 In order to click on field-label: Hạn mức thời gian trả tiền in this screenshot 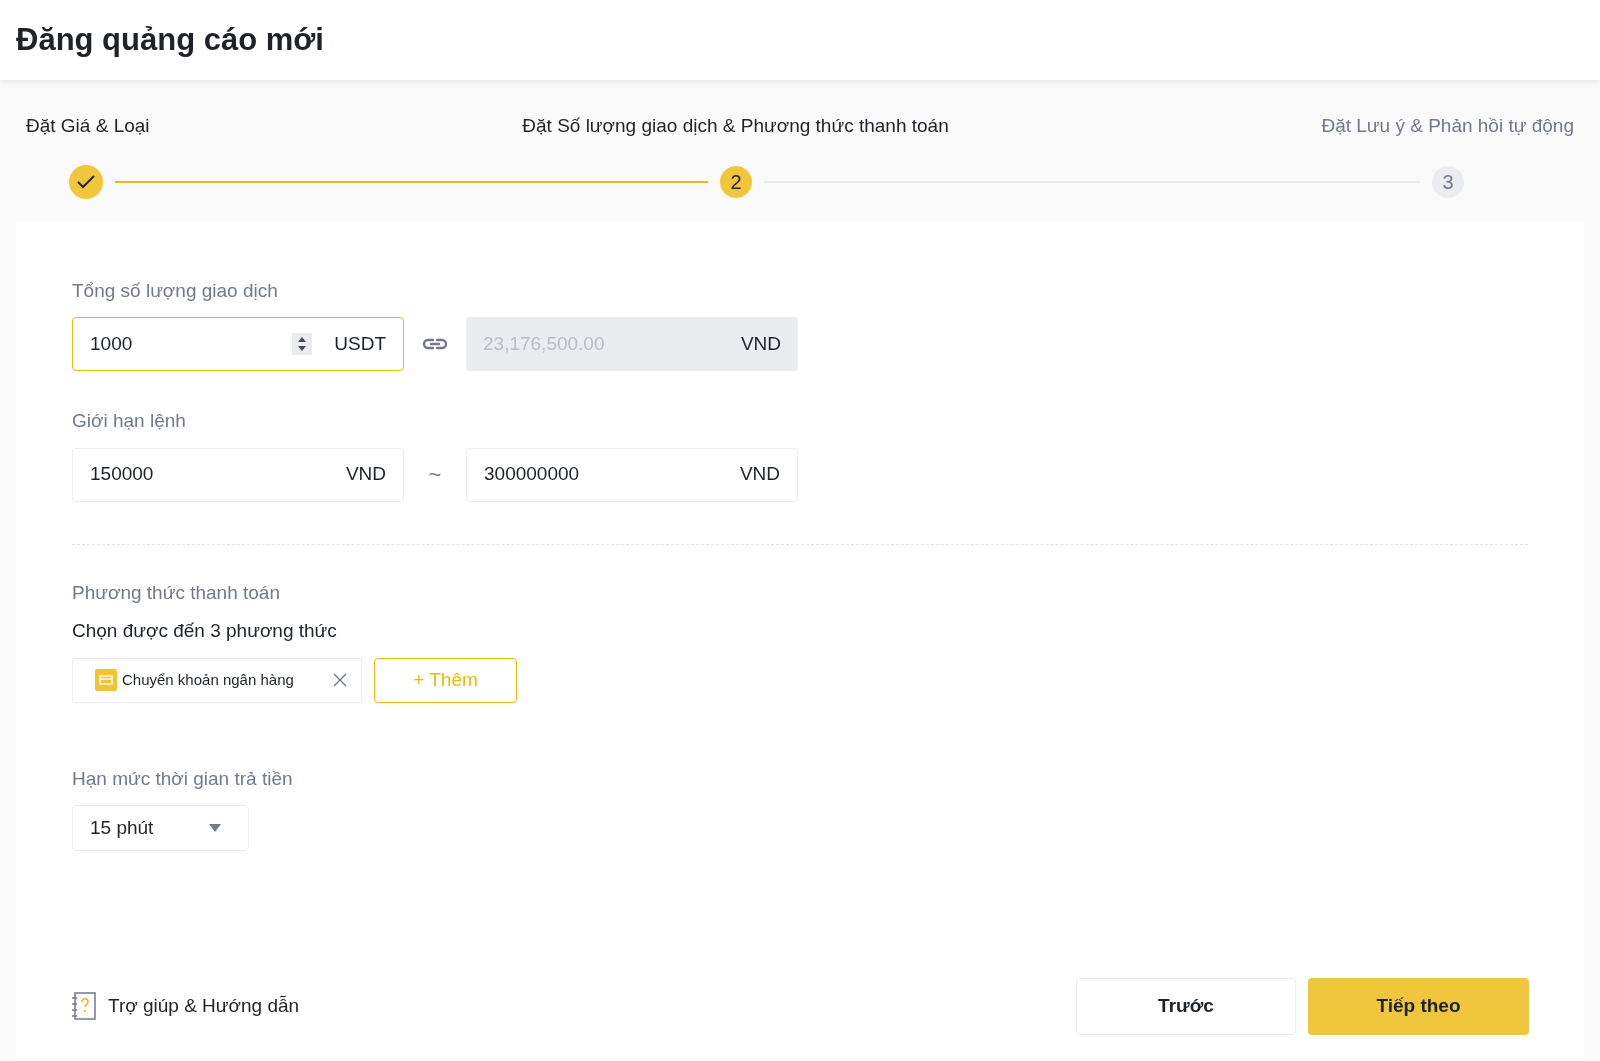, I will do `click(182, 778)`.